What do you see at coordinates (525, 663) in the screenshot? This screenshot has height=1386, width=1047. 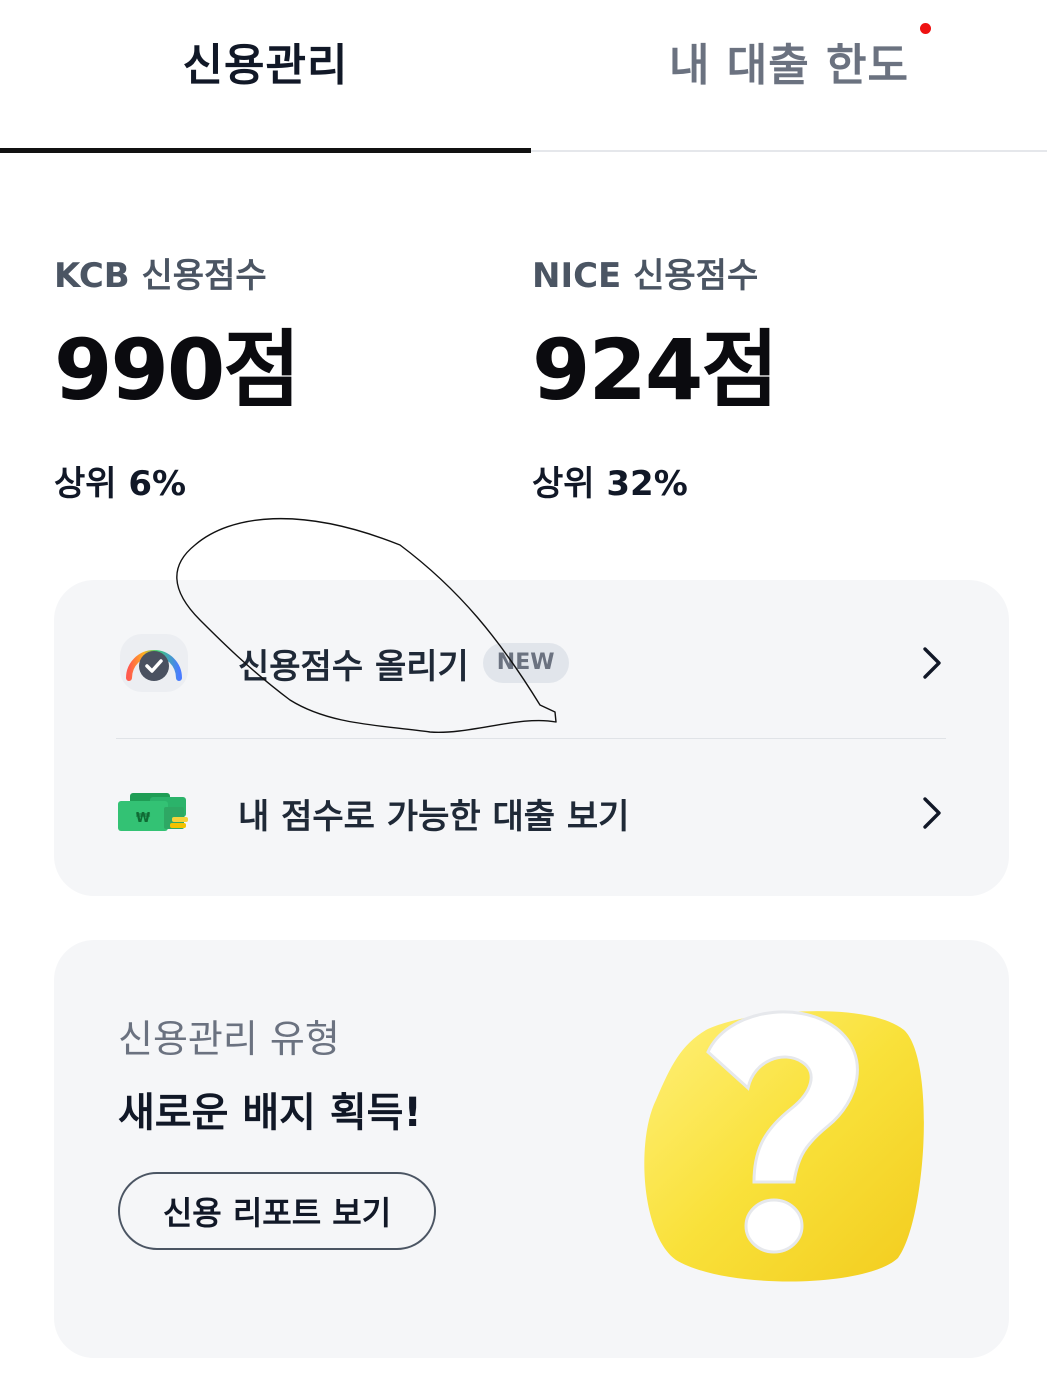 I see `new-badge: NEW` at bounding box center [525, 663].